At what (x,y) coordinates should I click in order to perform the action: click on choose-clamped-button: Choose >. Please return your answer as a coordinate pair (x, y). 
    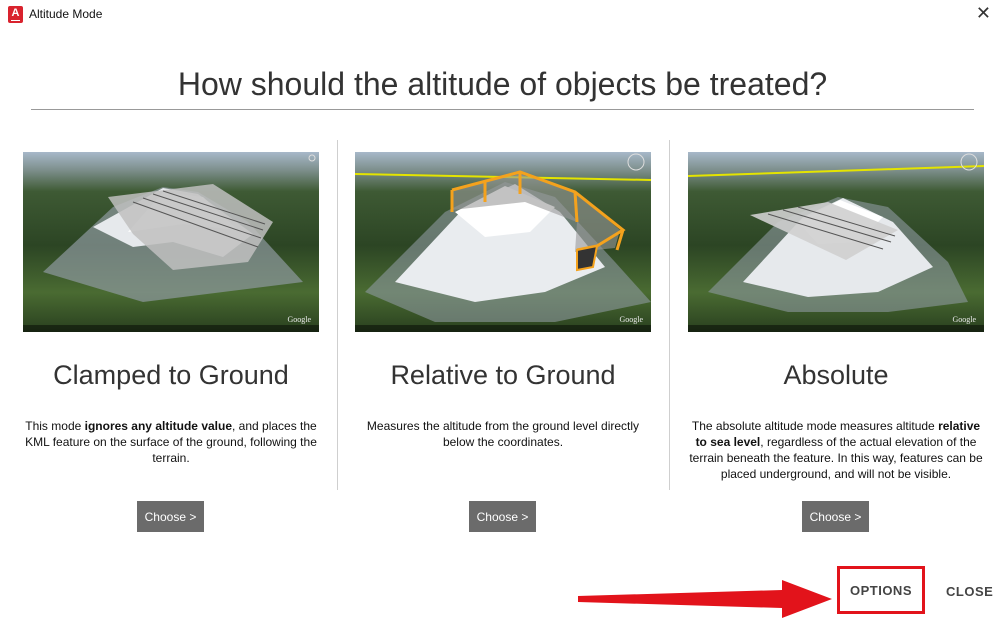
    Looking at the image, I should click on (170, 516).